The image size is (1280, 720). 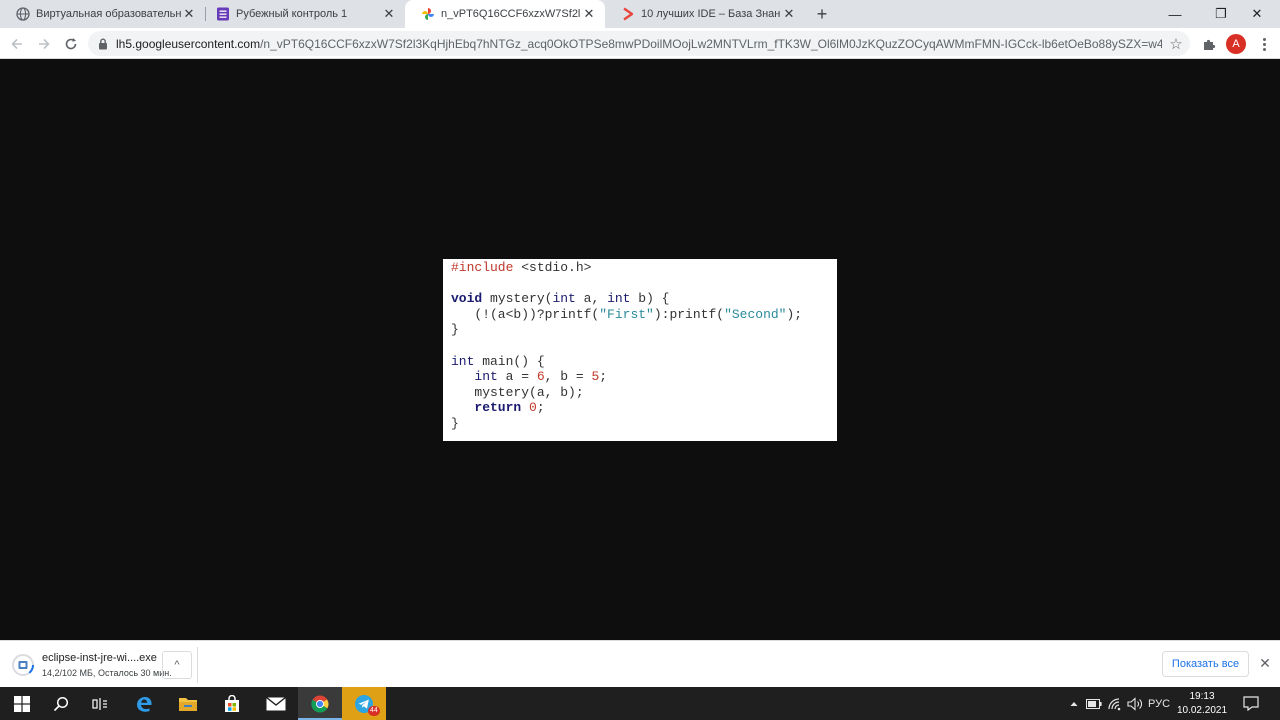 I want to click on edge-app-button, so click(x=144, y=703).